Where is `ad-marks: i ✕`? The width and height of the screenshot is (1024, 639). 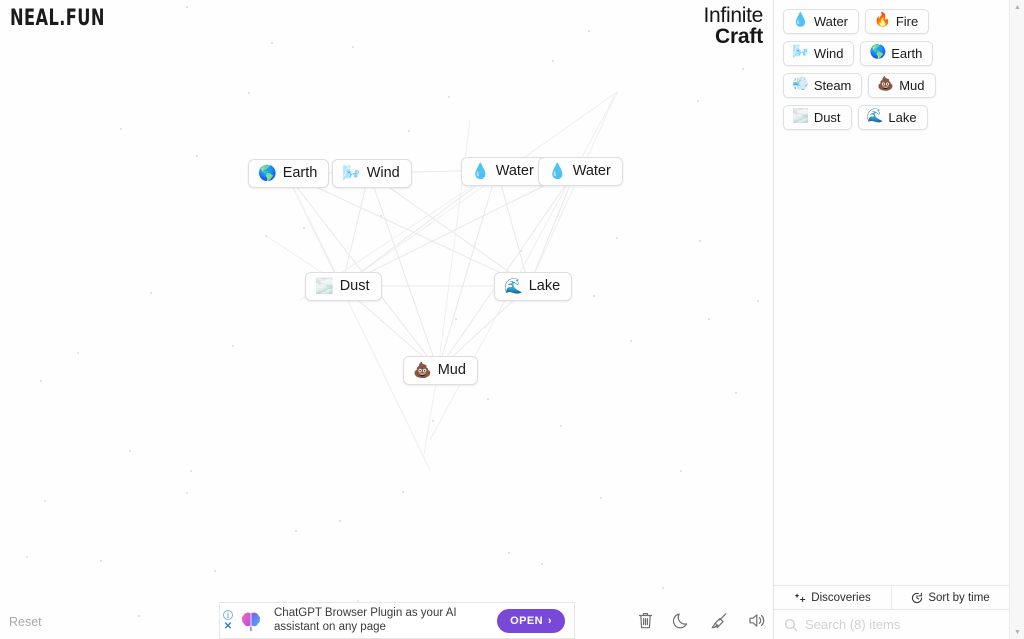 ad-marks: i ✕ is located at coordinates (228, 620).